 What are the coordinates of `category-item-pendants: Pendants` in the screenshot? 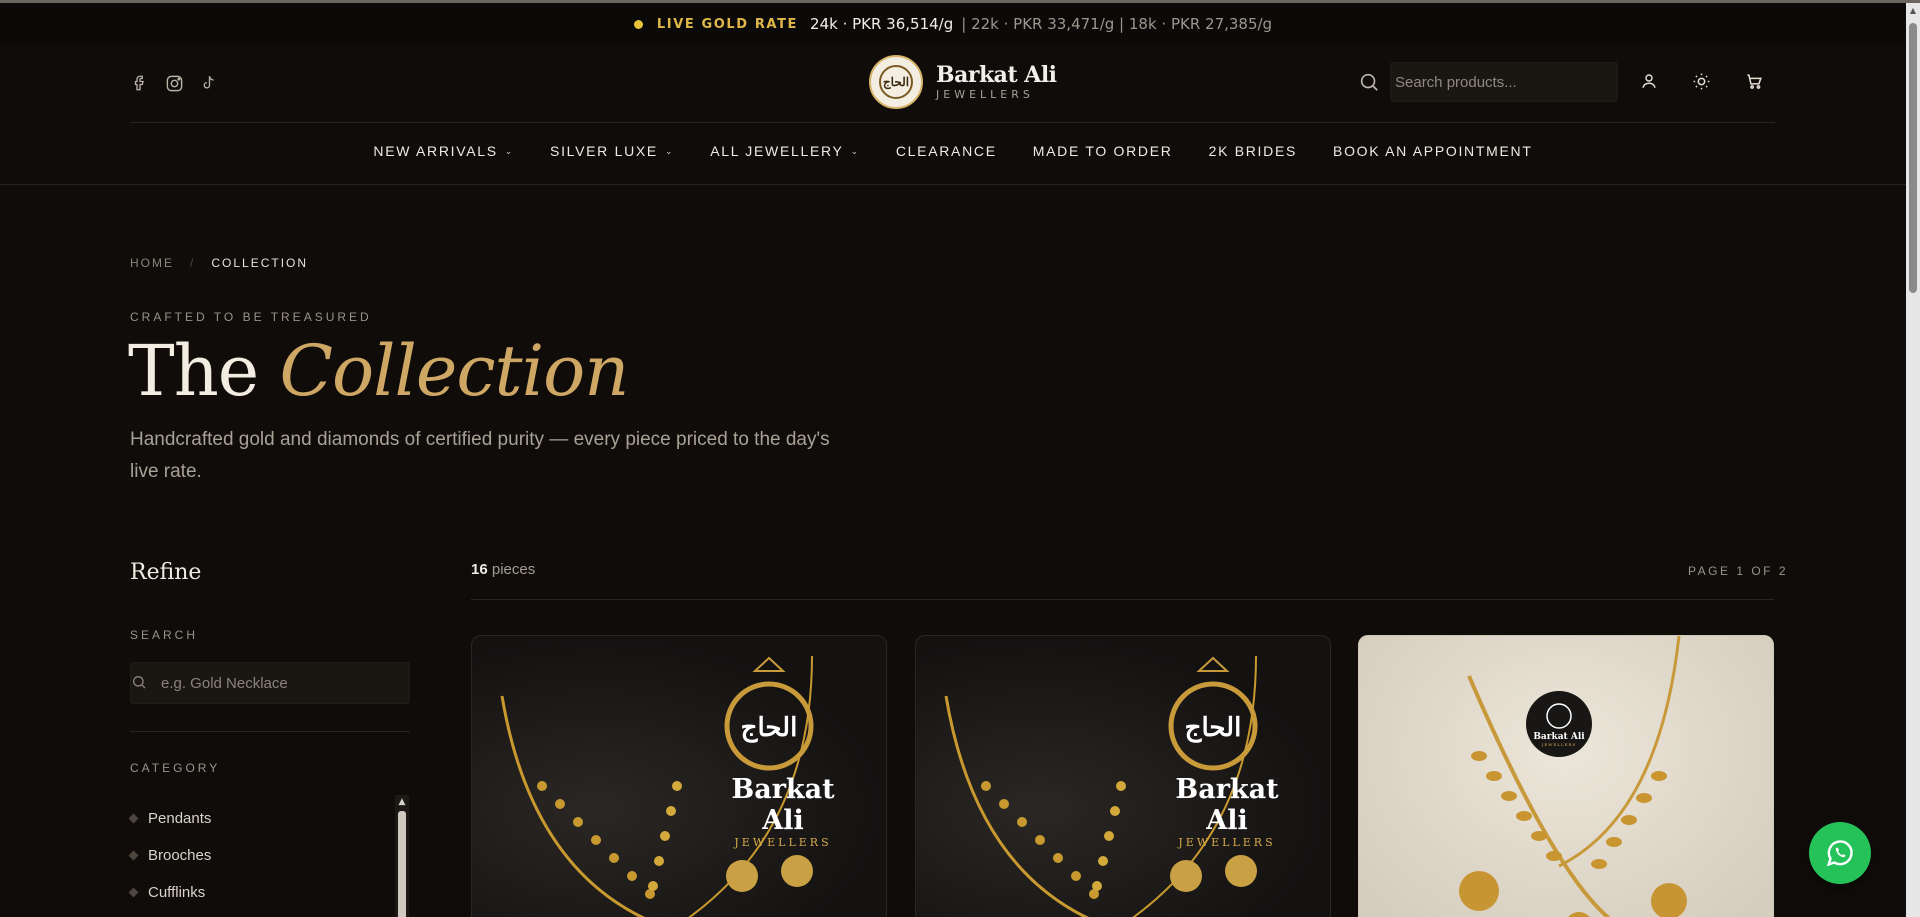 It's located at (261, 818).